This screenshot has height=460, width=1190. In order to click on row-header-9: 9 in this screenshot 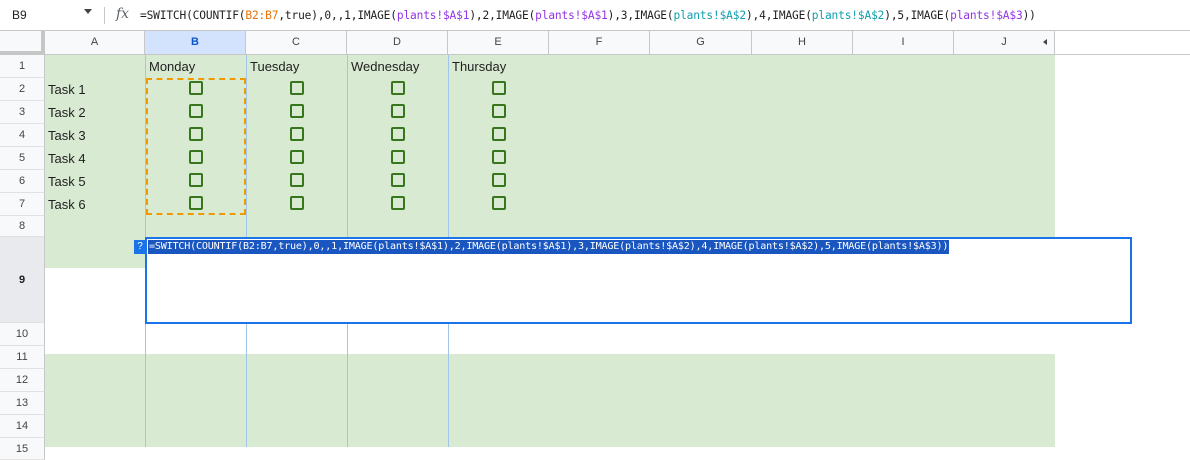, I will do `click(22, 280)`.